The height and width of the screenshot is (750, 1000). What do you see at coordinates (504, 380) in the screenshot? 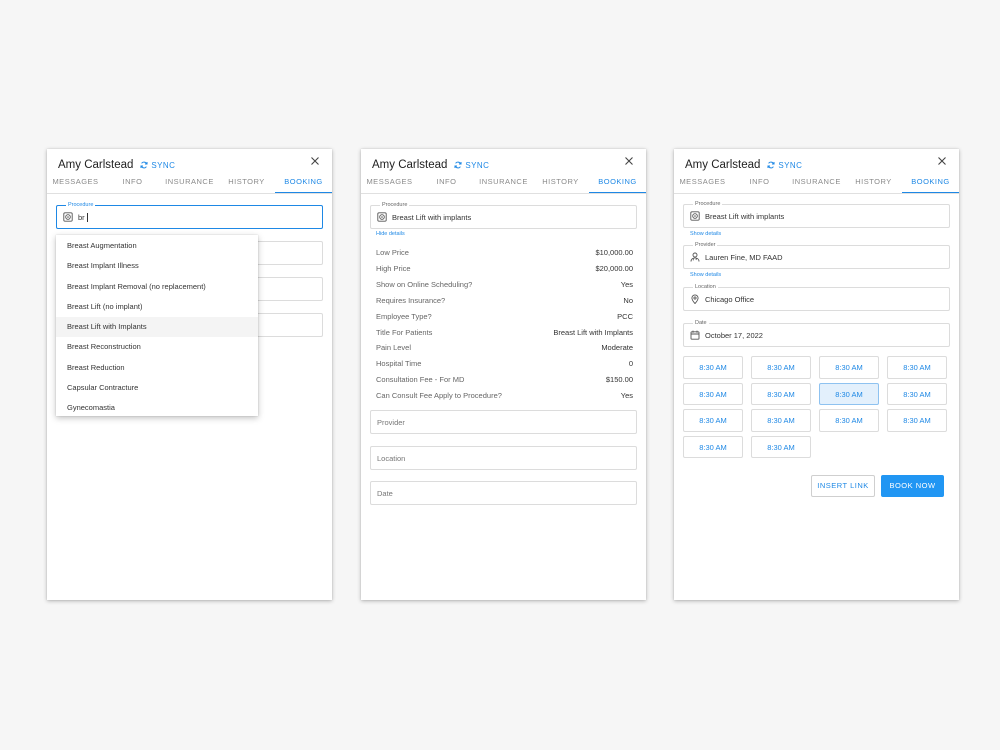
I see `detail-row: Consultation Fee - For MD $150.00` at bounding box center [504, 380].